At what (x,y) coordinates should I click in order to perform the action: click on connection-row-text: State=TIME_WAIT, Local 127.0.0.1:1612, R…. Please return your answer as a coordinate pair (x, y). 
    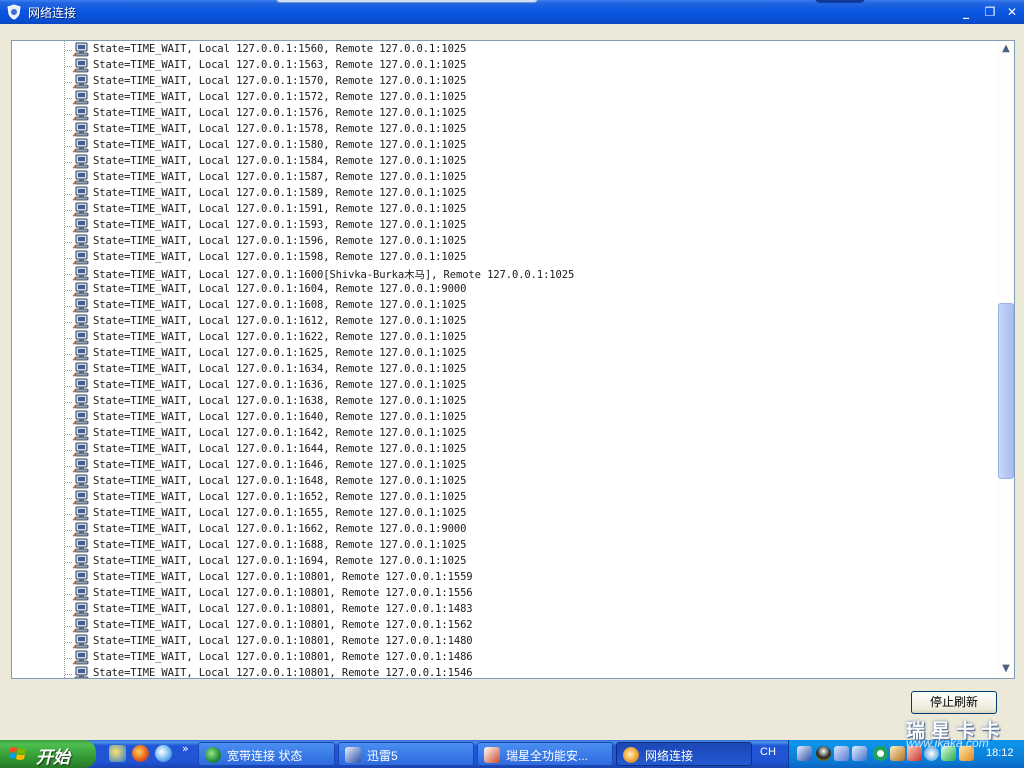
    Looking at the image, I should click on (280, 321).